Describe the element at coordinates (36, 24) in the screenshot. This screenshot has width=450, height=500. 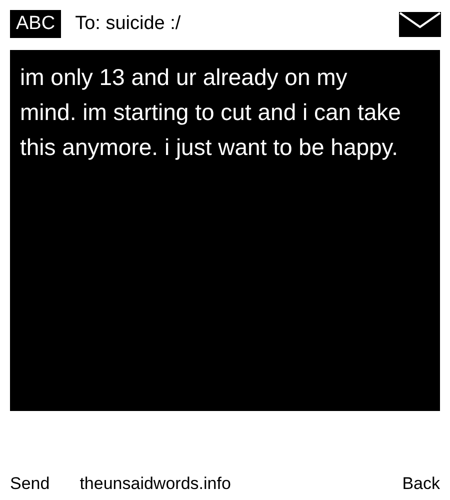
I see `input-mode-badge: ABC` at that location.